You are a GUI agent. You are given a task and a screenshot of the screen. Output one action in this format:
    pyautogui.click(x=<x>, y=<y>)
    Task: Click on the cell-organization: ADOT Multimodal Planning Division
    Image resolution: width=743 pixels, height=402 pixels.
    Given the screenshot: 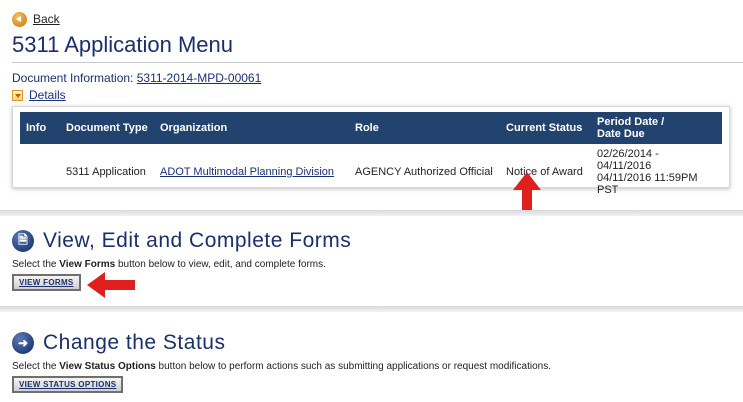 What is the action you would take?
    pyautogui.click(x=251, y=172)
    